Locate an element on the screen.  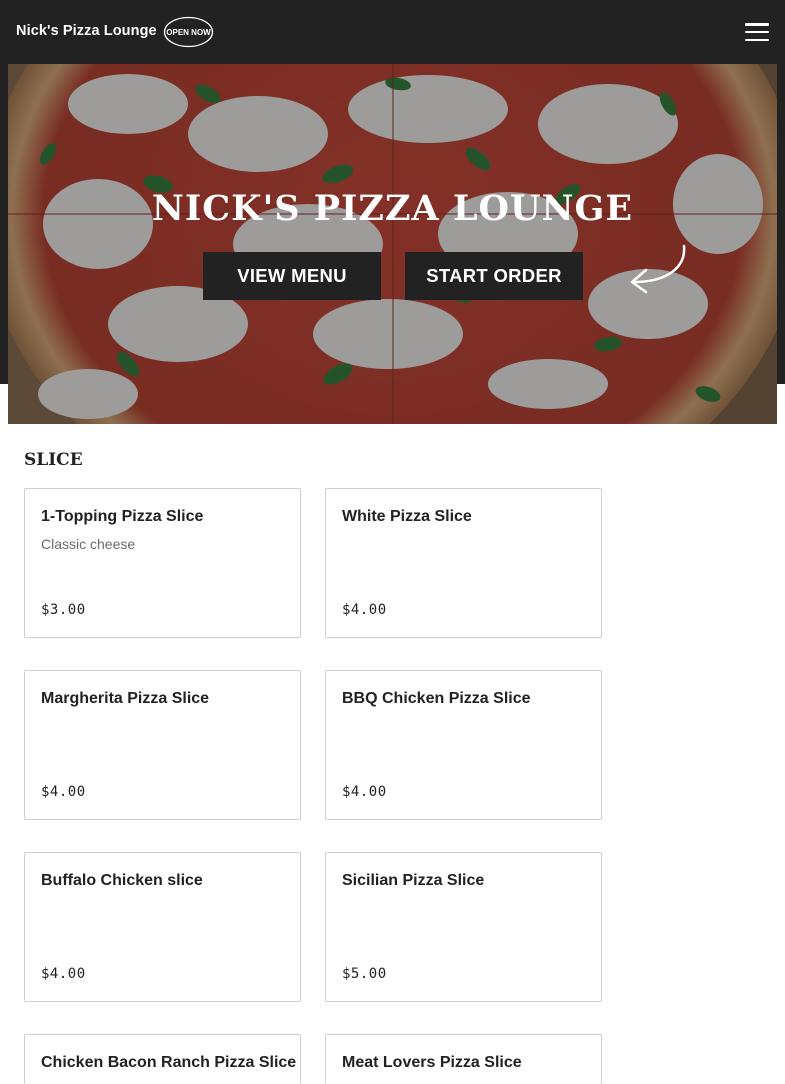
menu-item-name: BBQ Chicken Pizza Slice is located at coordinates (436, 698).